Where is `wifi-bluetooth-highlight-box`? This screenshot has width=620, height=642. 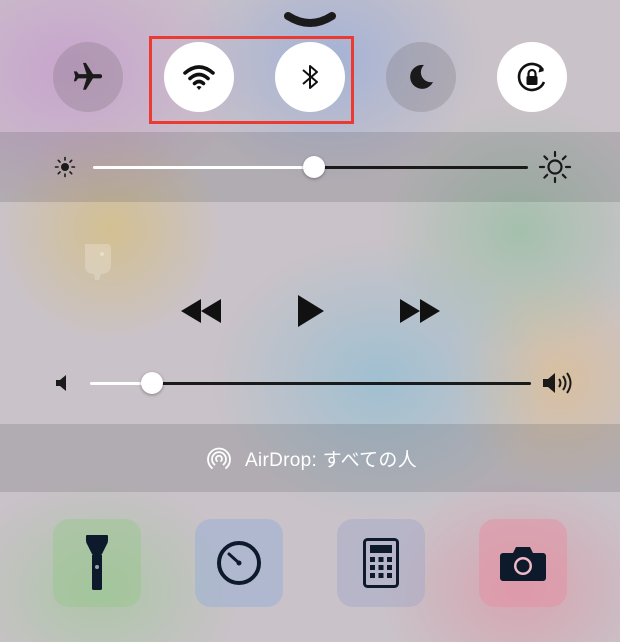
wifi-bluetooth-highlight-box is located at coordinates (251, 80).